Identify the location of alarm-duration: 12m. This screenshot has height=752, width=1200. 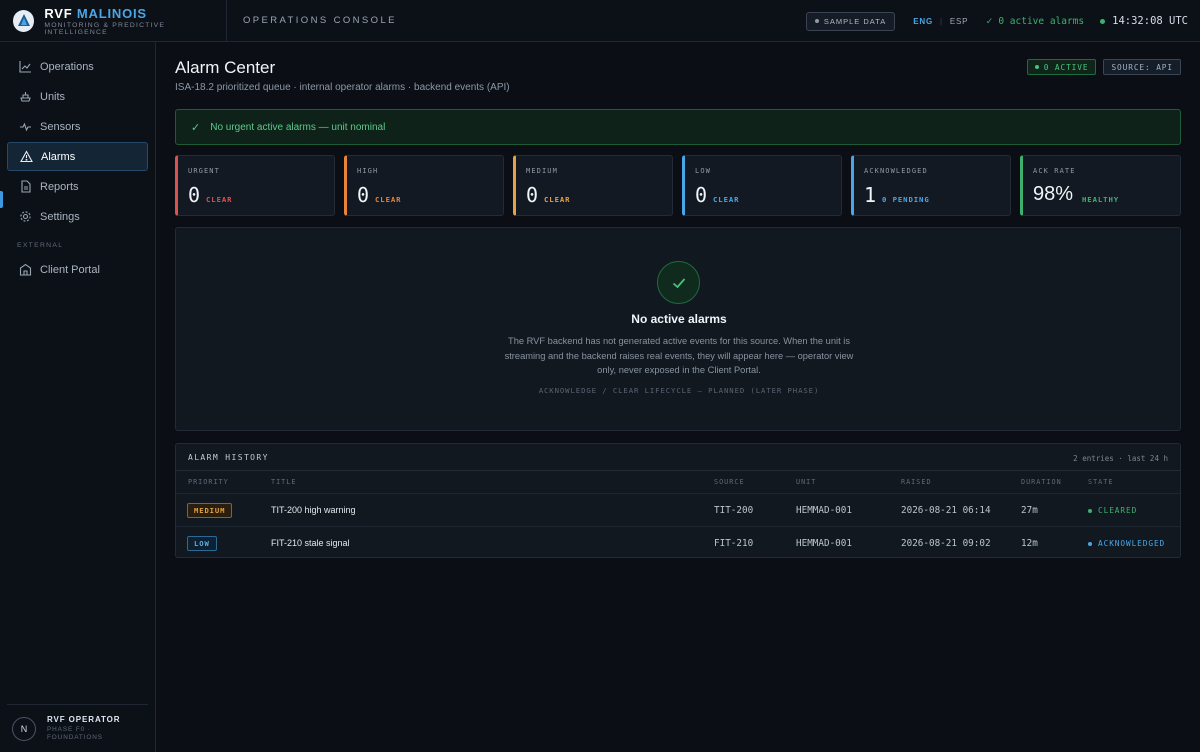
(1029, 543).